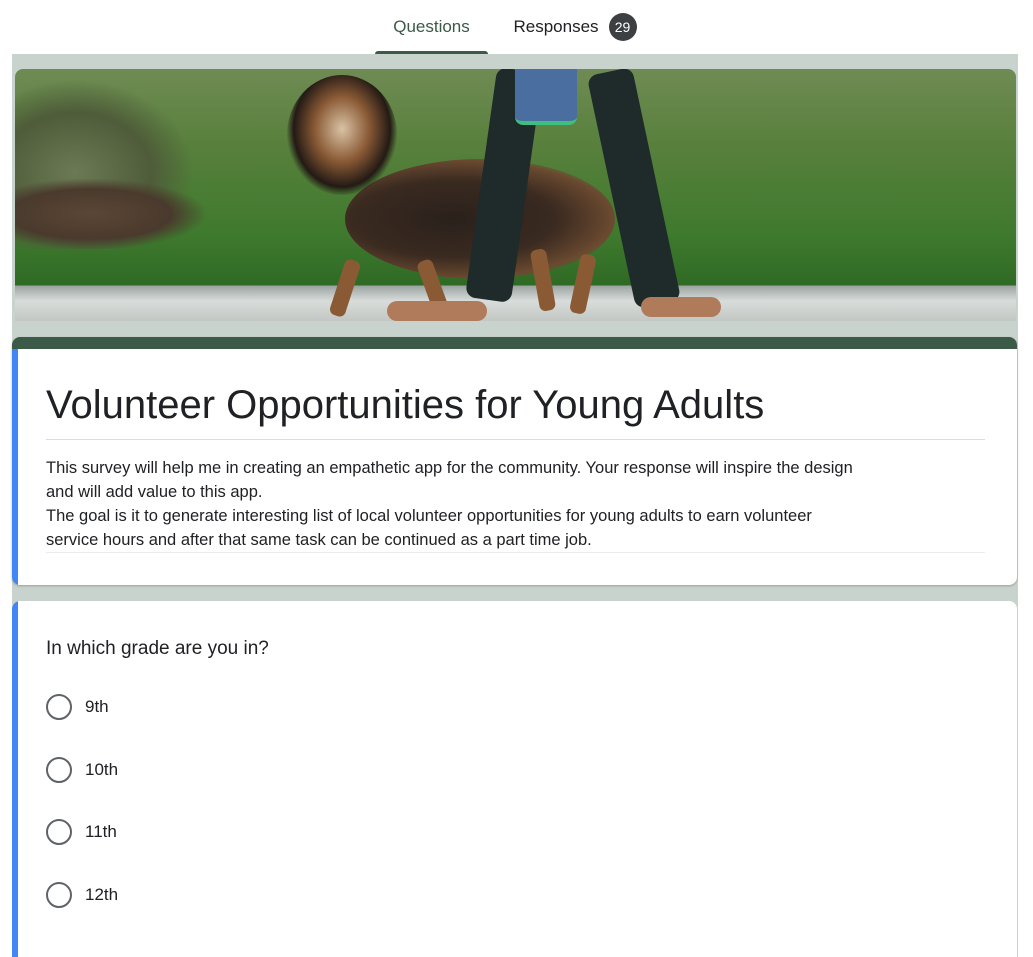 This screenshot has height=957, width=1033. Describe the element at coordinates (77, 707) in the screenshot. I see `option-9th: 9th` at that location.